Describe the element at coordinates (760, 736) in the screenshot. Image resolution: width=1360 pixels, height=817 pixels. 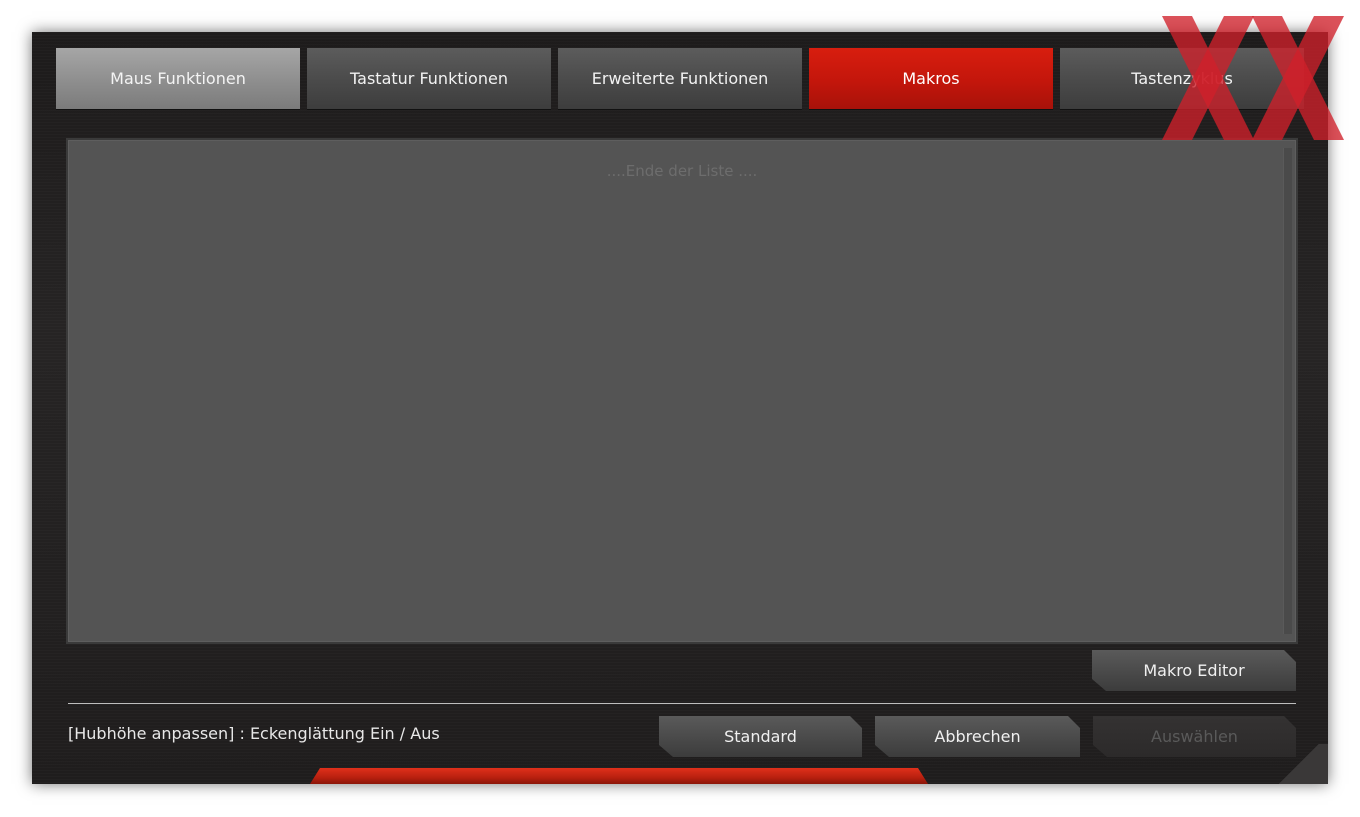
I see `default-button: Standard` at that location.